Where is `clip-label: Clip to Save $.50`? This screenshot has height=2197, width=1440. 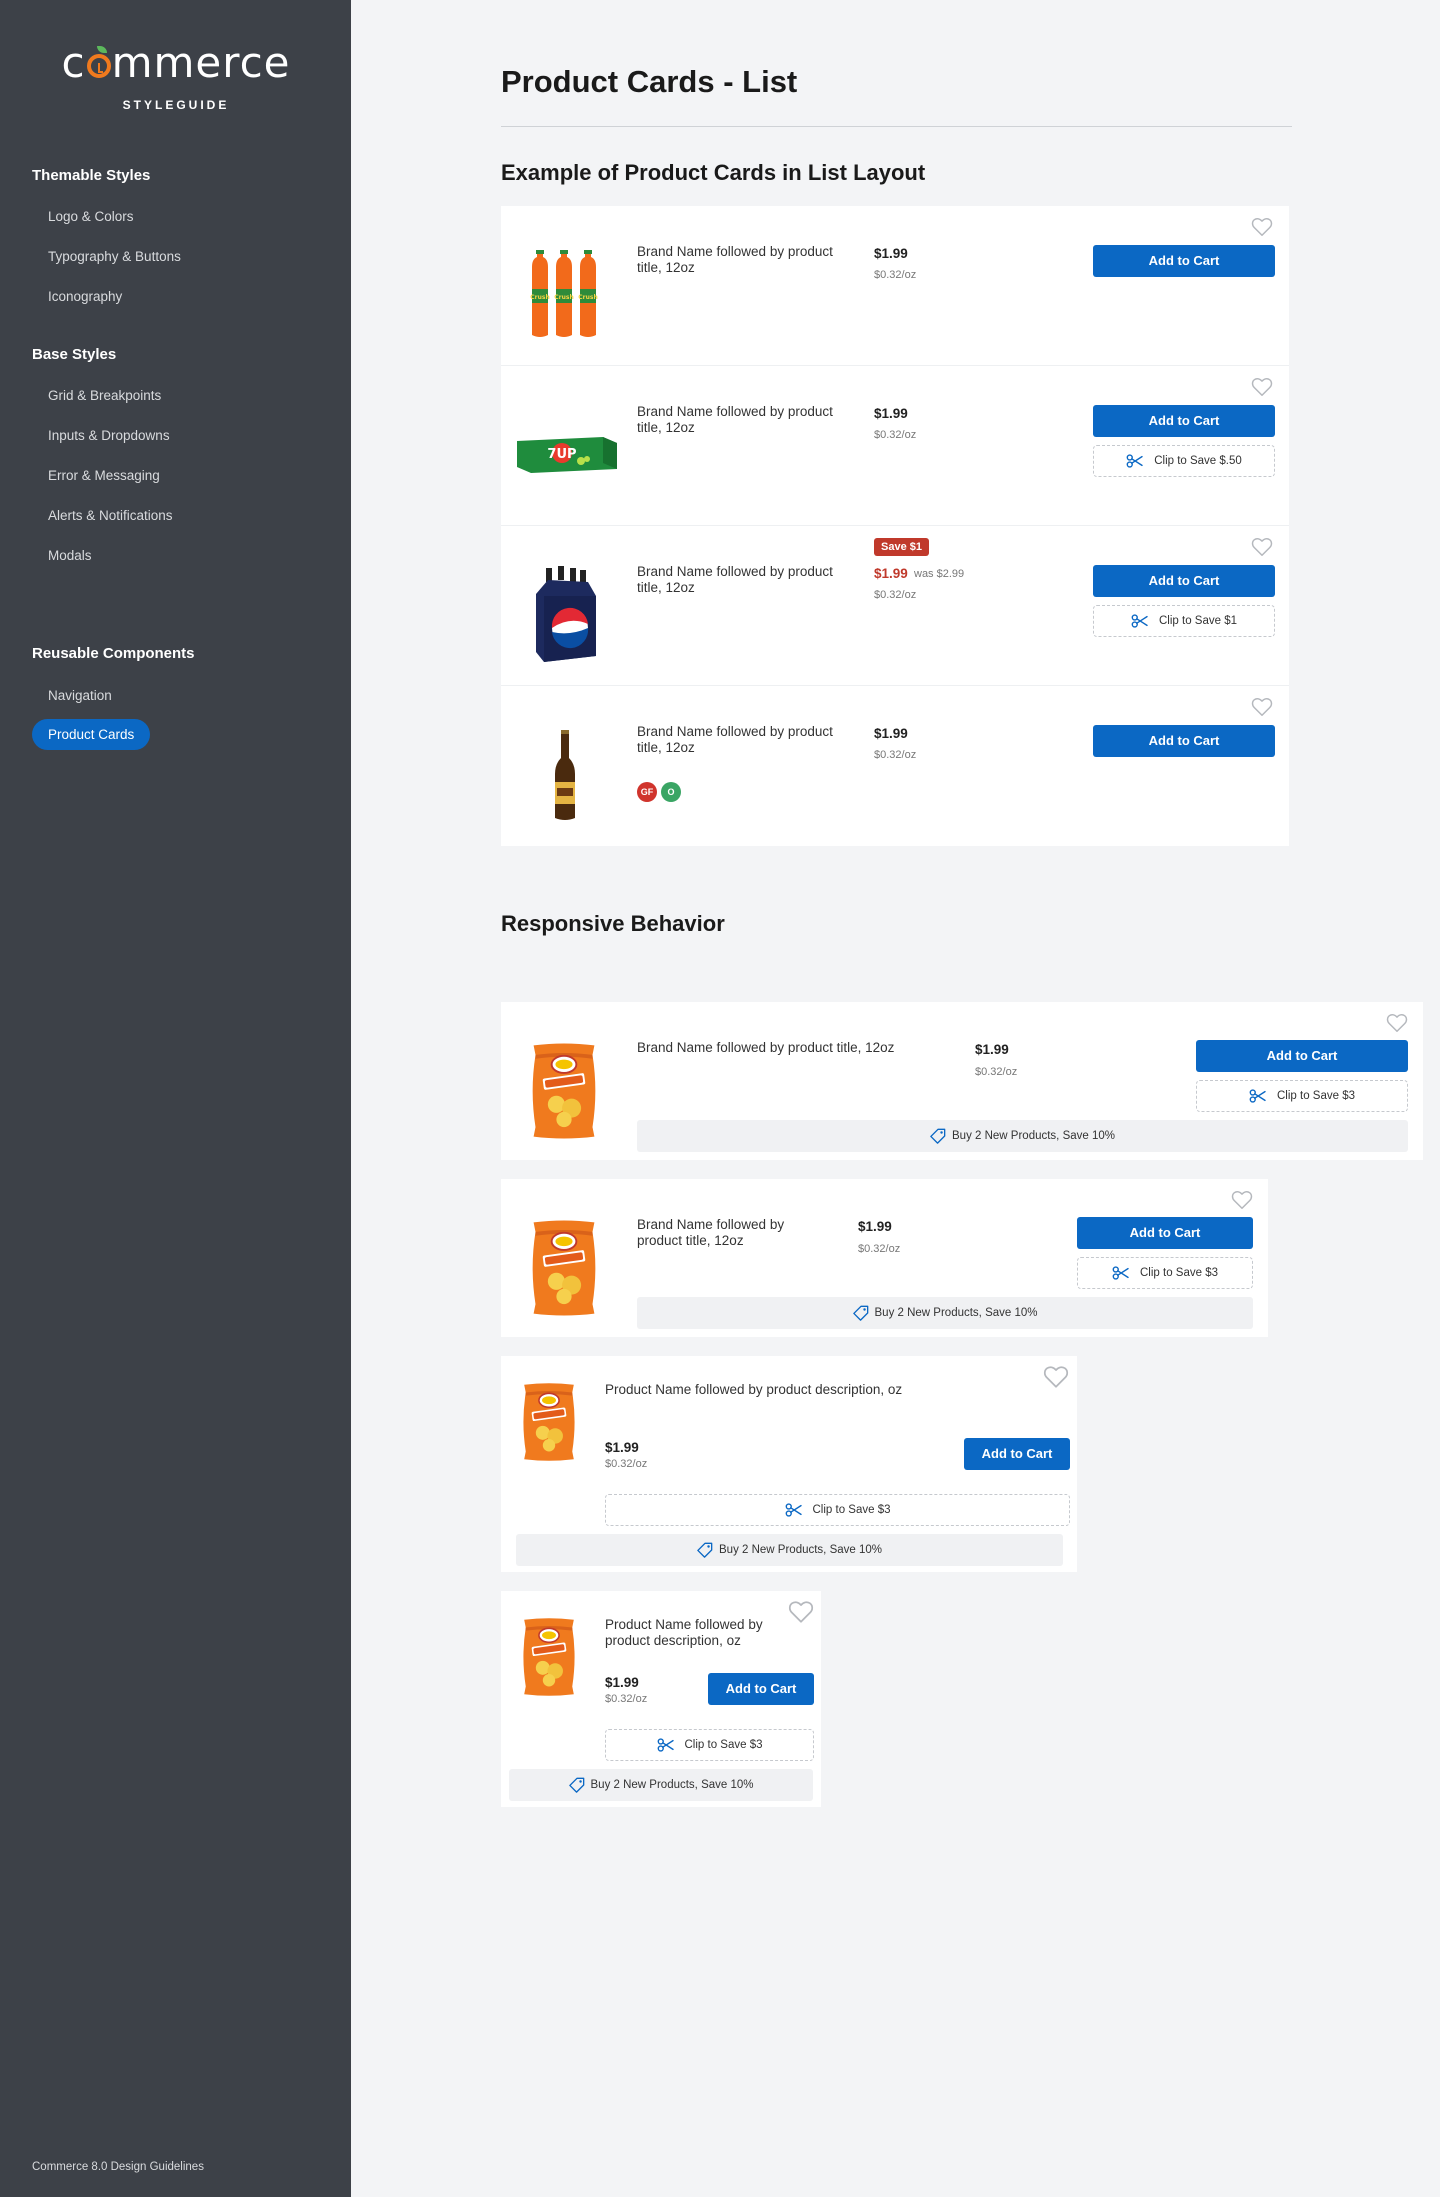 clip-label: Clip to Save $.50 is located at coordinates (1198, 461).